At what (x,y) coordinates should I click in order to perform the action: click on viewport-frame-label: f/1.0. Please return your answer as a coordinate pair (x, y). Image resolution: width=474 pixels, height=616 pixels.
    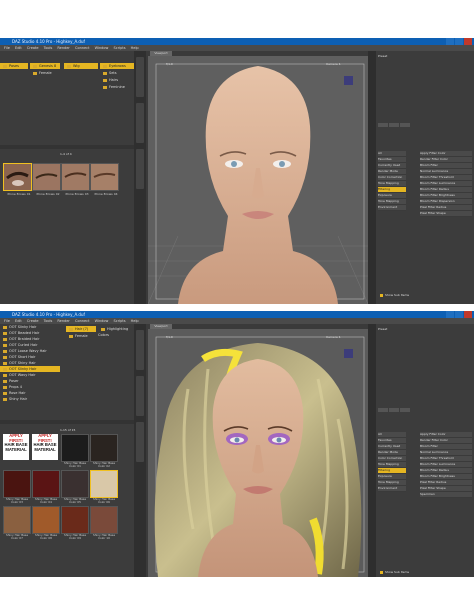
    Looking at the image, I should click on (169, 64).